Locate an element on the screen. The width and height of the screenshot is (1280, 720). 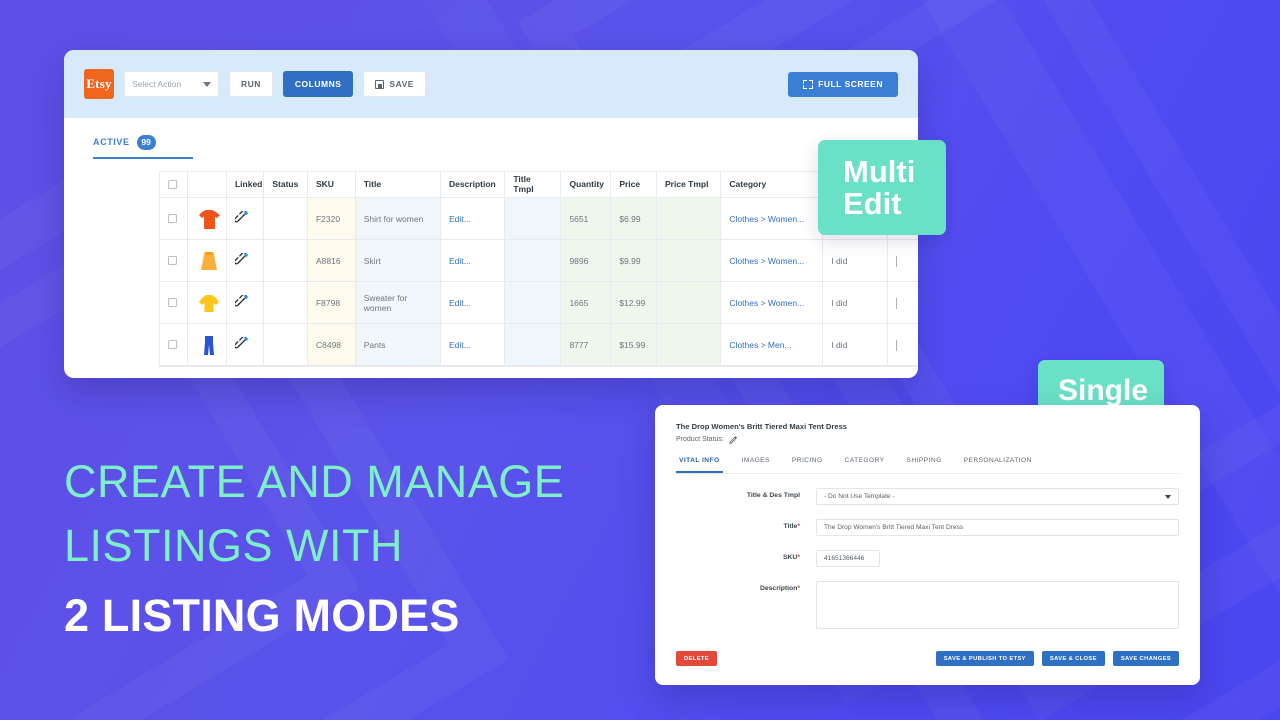
header-category: Category is located at coordinates (772, 184).